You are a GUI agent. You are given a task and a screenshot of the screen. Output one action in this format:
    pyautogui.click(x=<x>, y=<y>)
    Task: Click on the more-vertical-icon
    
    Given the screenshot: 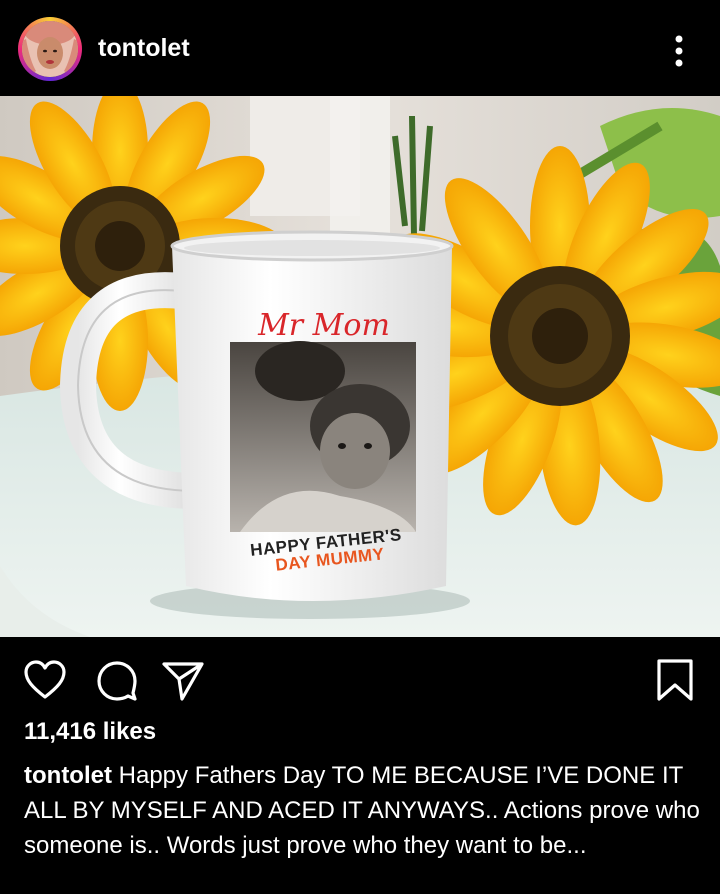 What is the action you would take?
    pyautogui.click(x=679, y=50)
    